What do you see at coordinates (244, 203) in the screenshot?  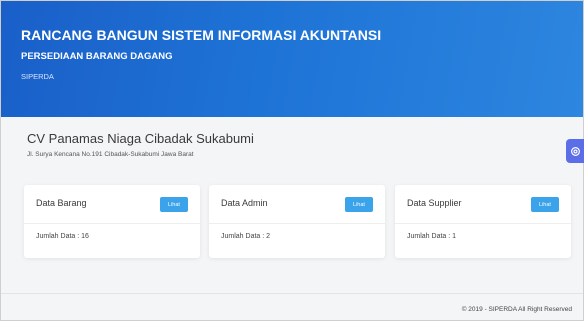 I see `card-title: Data Admin` at bounding box center [244, 203].